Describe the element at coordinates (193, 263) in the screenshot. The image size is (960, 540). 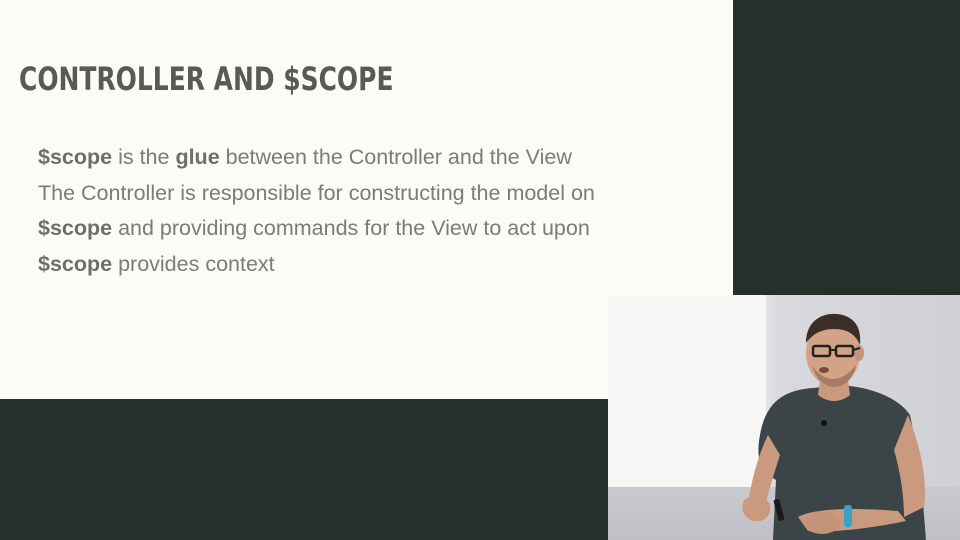
I see `bullet-text: provides context` at that location.